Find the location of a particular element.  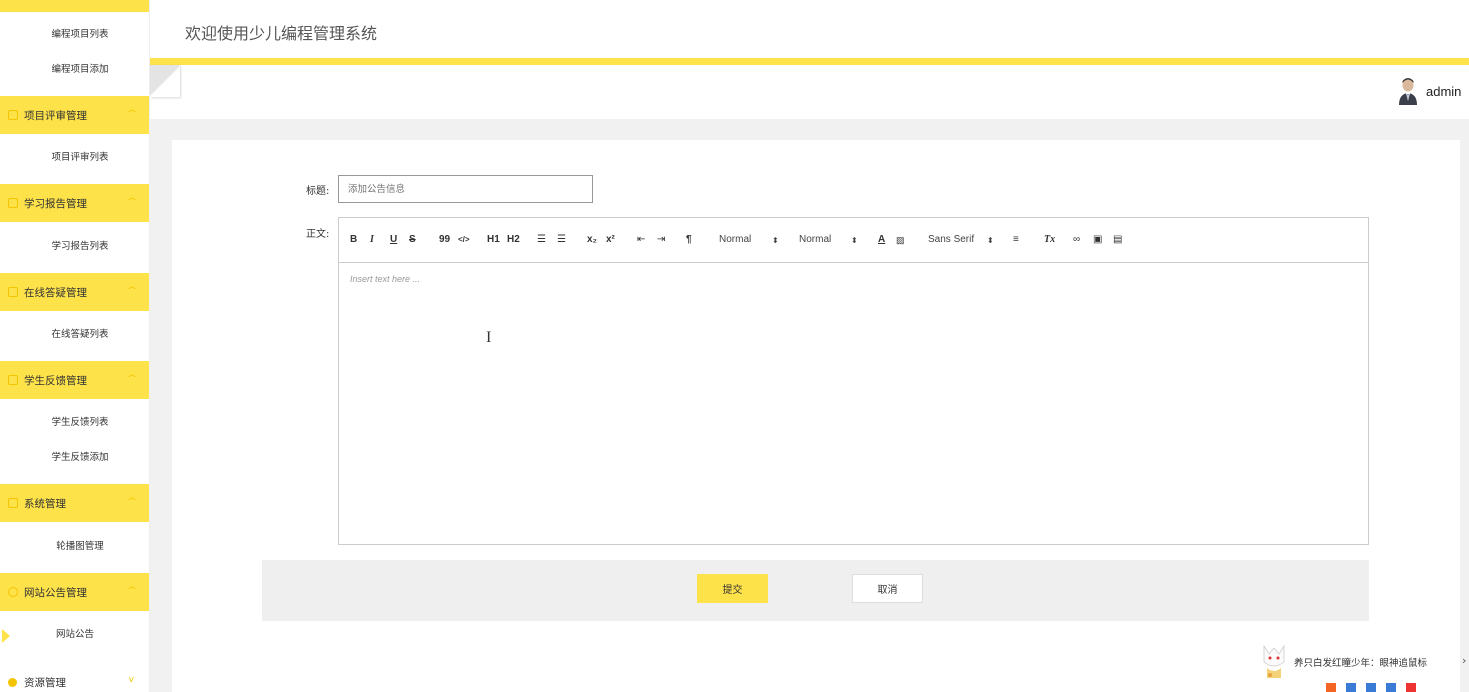

header1-button: H1 is located at coordinates (493, 240).